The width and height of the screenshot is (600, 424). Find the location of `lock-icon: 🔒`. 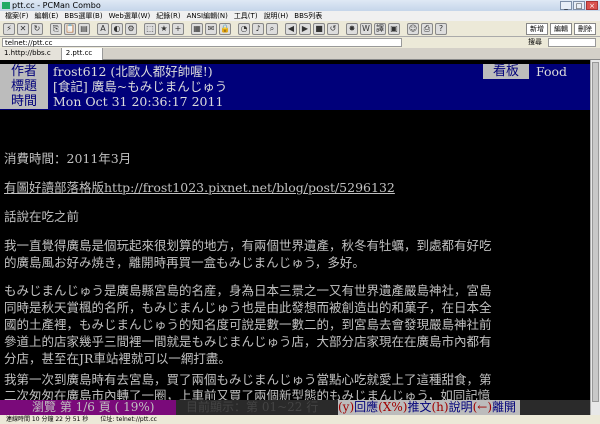

lock-icon: 🔒 is located at coordinates (225, 29).